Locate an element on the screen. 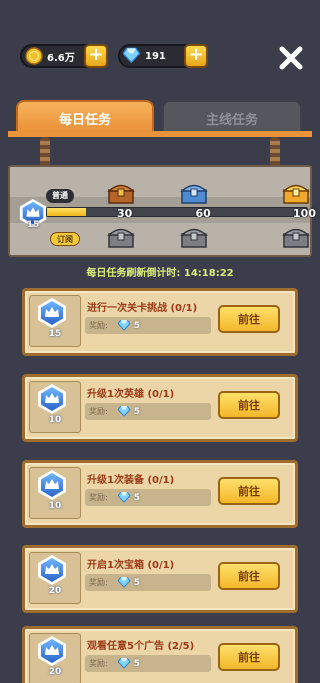 This screenshot has height=683, width=320. activity-progress-bar is located at coordinates (177, 212).